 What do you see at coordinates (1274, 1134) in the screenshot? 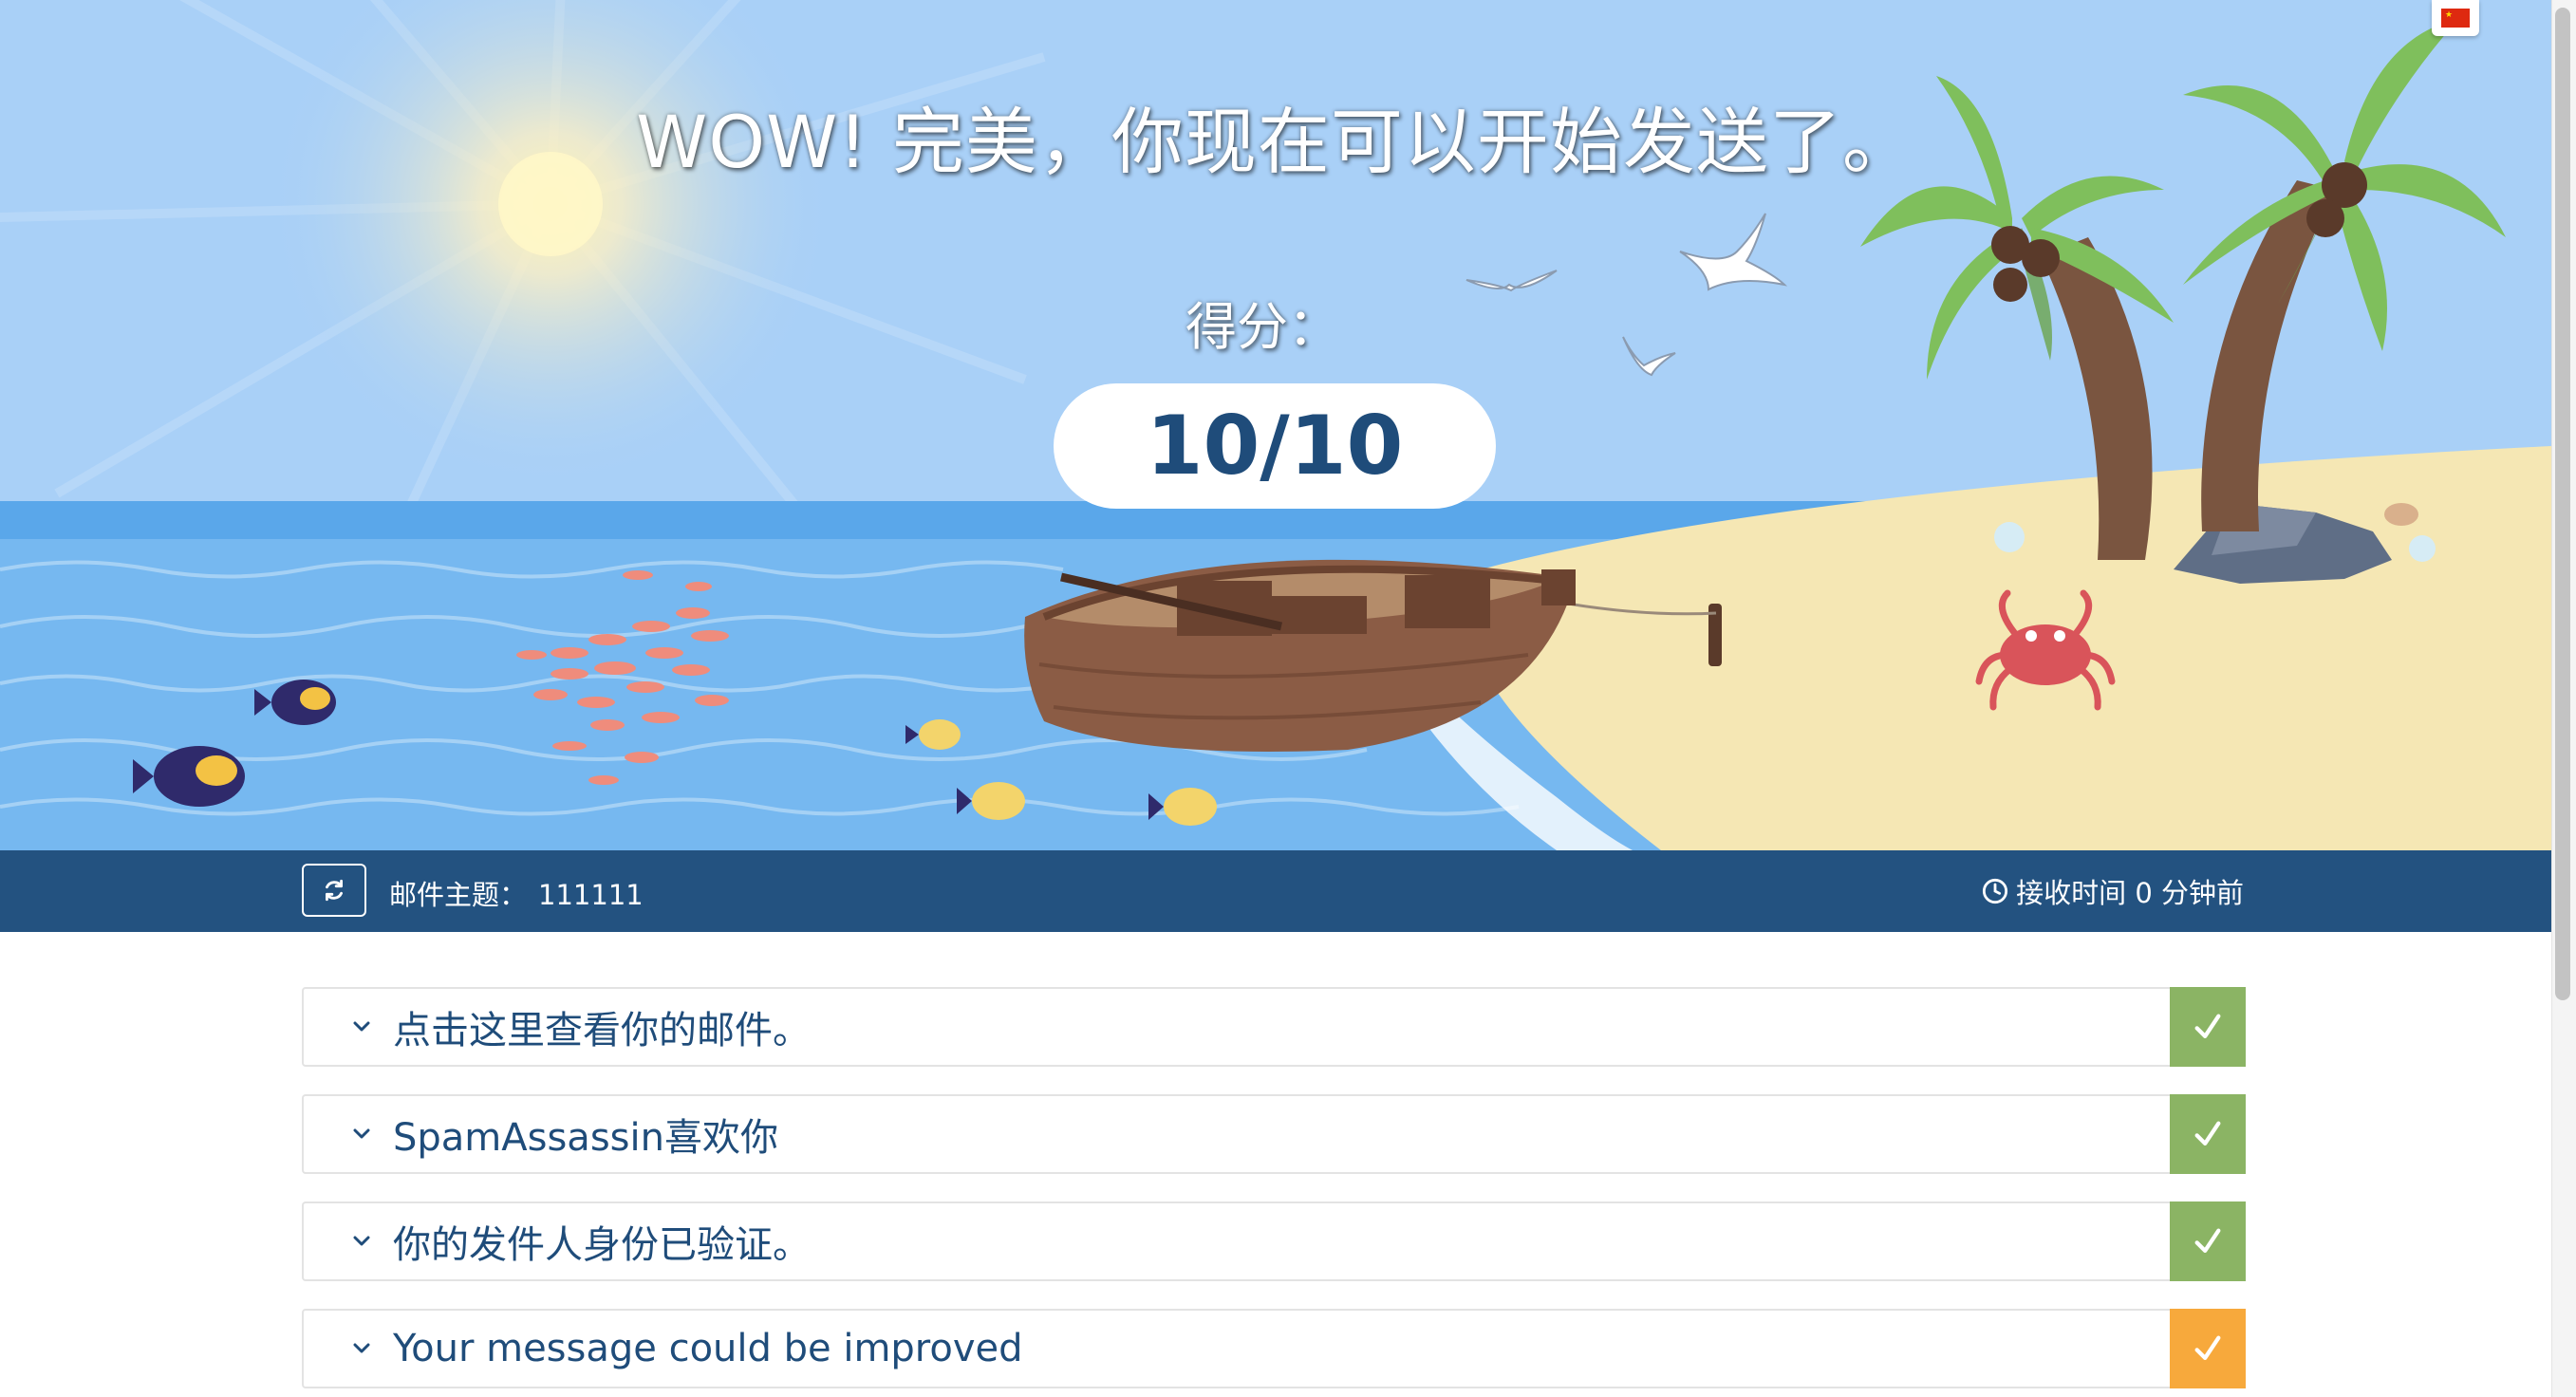
I see `result-row-spamassassin: SpamAssassin喜欢你` at bounding box center [1274, 1134].